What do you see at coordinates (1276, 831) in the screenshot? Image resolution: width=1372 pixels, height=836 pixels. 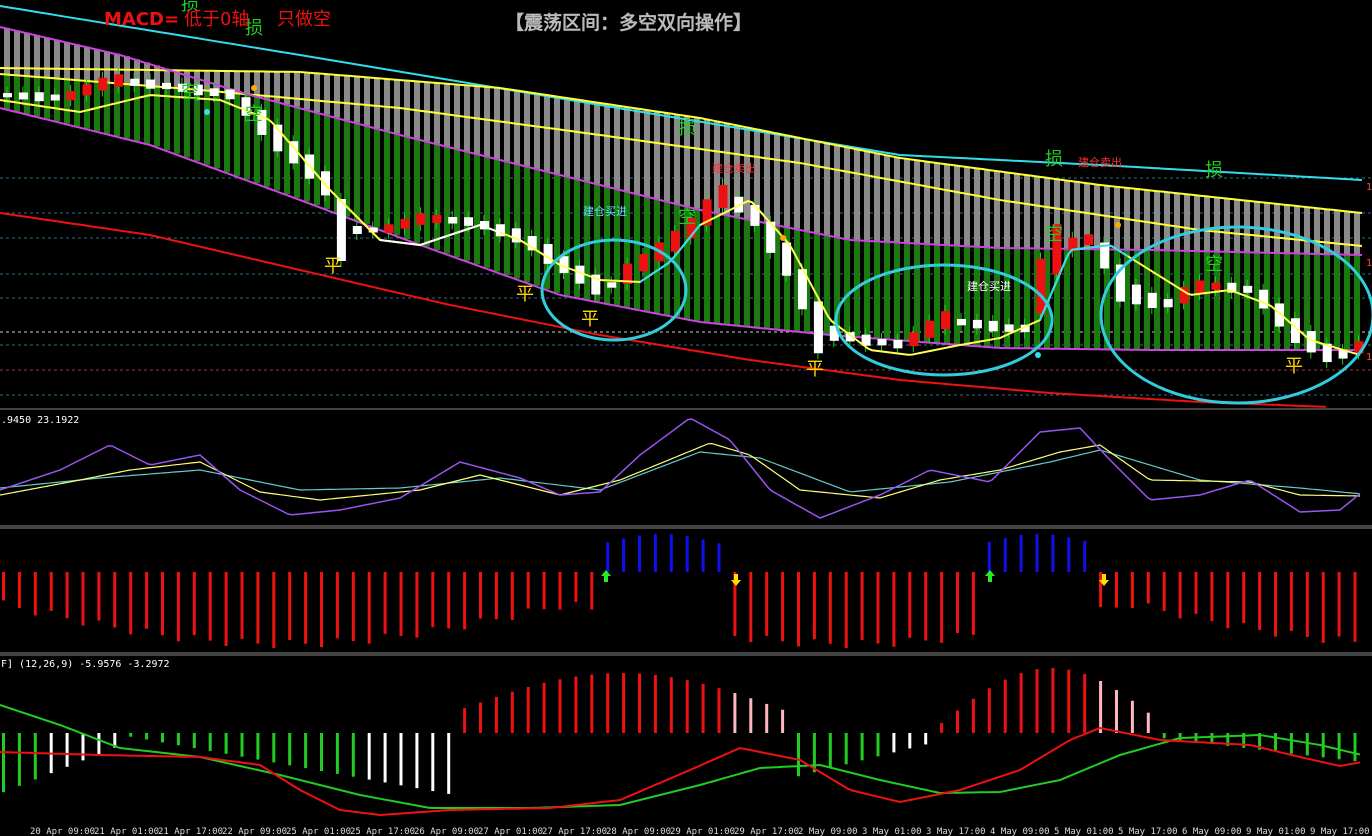 I see `time-tick-label: 9 May 01:00` at bounding box center [1276, 831].